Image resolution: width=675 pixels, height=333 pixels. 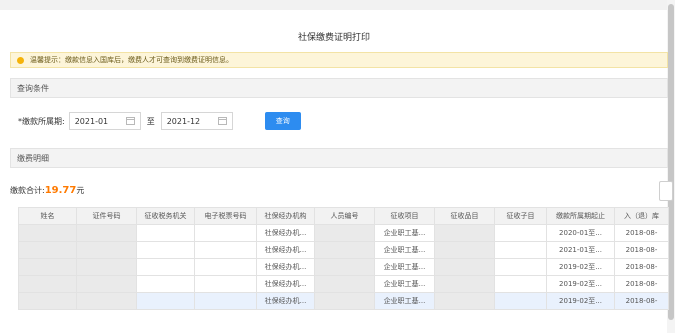 I want to click on total-label: 缴款合计:, so click(x=27, y=190).